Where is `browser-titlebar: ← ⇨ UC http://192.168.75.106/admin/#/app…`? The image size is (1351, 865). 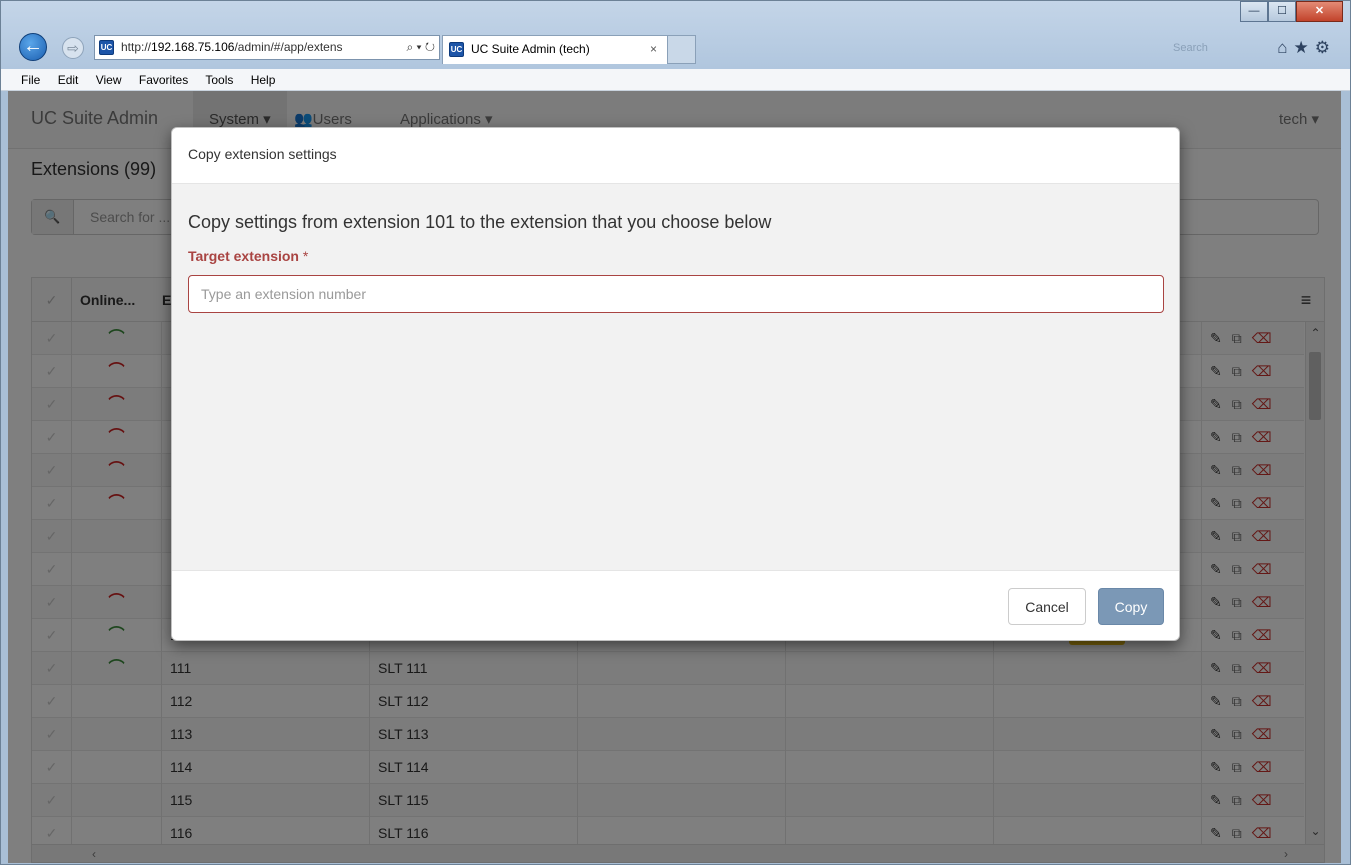
browser-titlebar: ← ⇨ UC http://192.168.75.106/admin/#/app… is located at coordinates (675, 35).